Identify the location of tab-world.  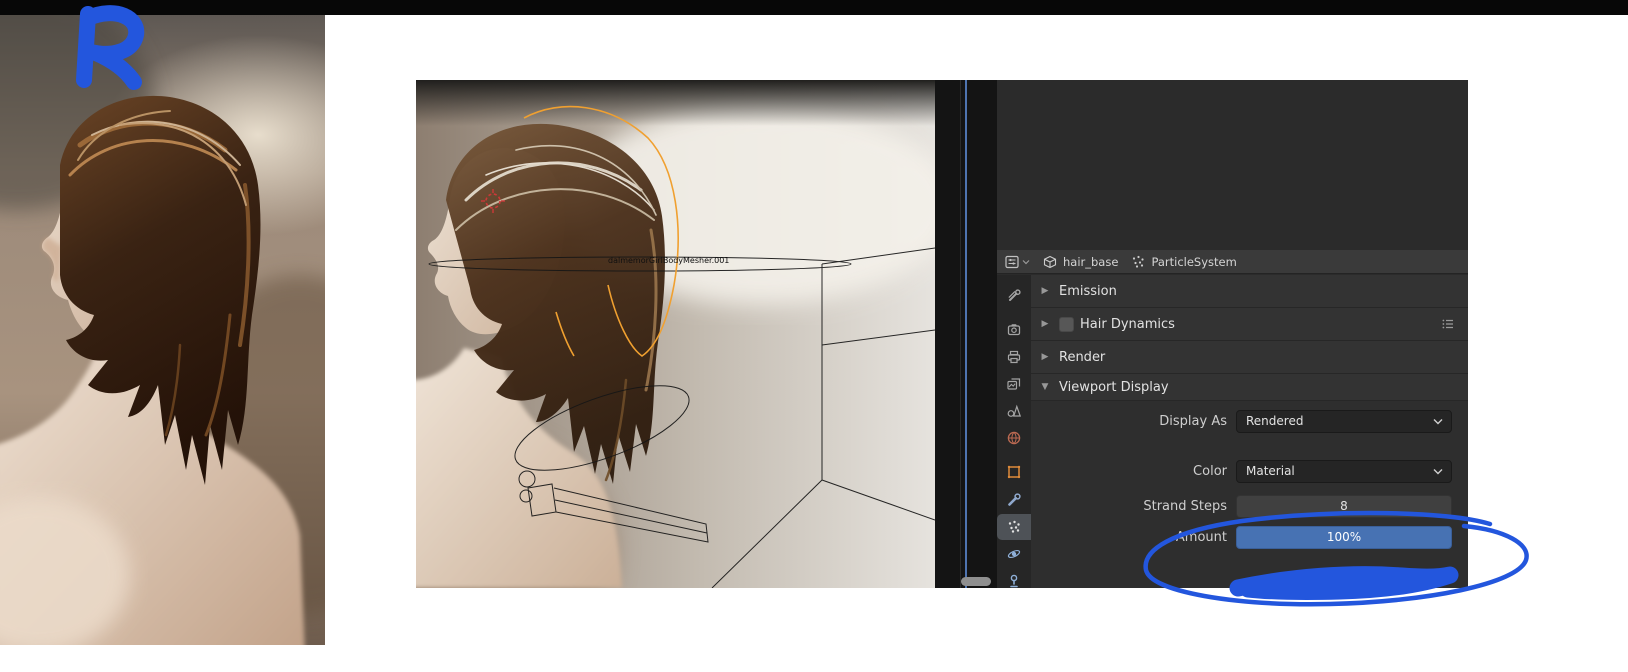
(1014, 438).